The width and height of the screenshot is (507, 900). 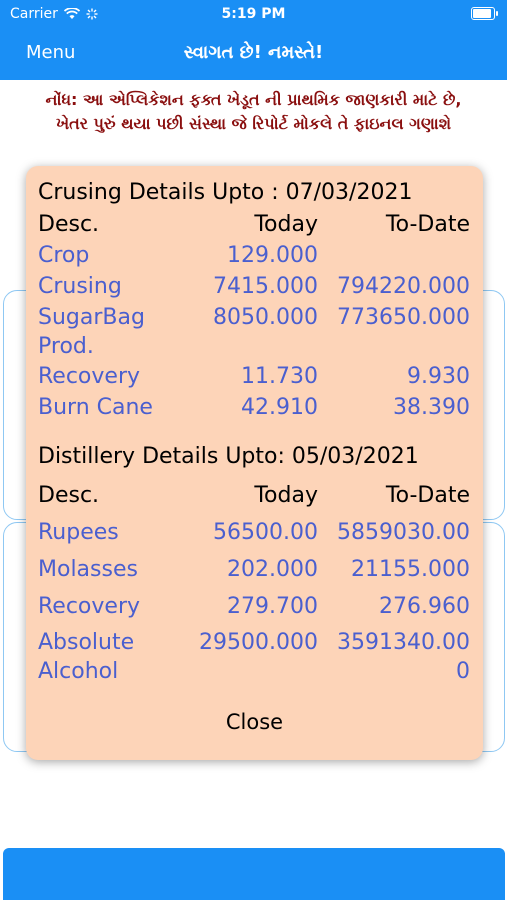 I want to click on row-todate: 5859030.00, so click(x=403, y=532).